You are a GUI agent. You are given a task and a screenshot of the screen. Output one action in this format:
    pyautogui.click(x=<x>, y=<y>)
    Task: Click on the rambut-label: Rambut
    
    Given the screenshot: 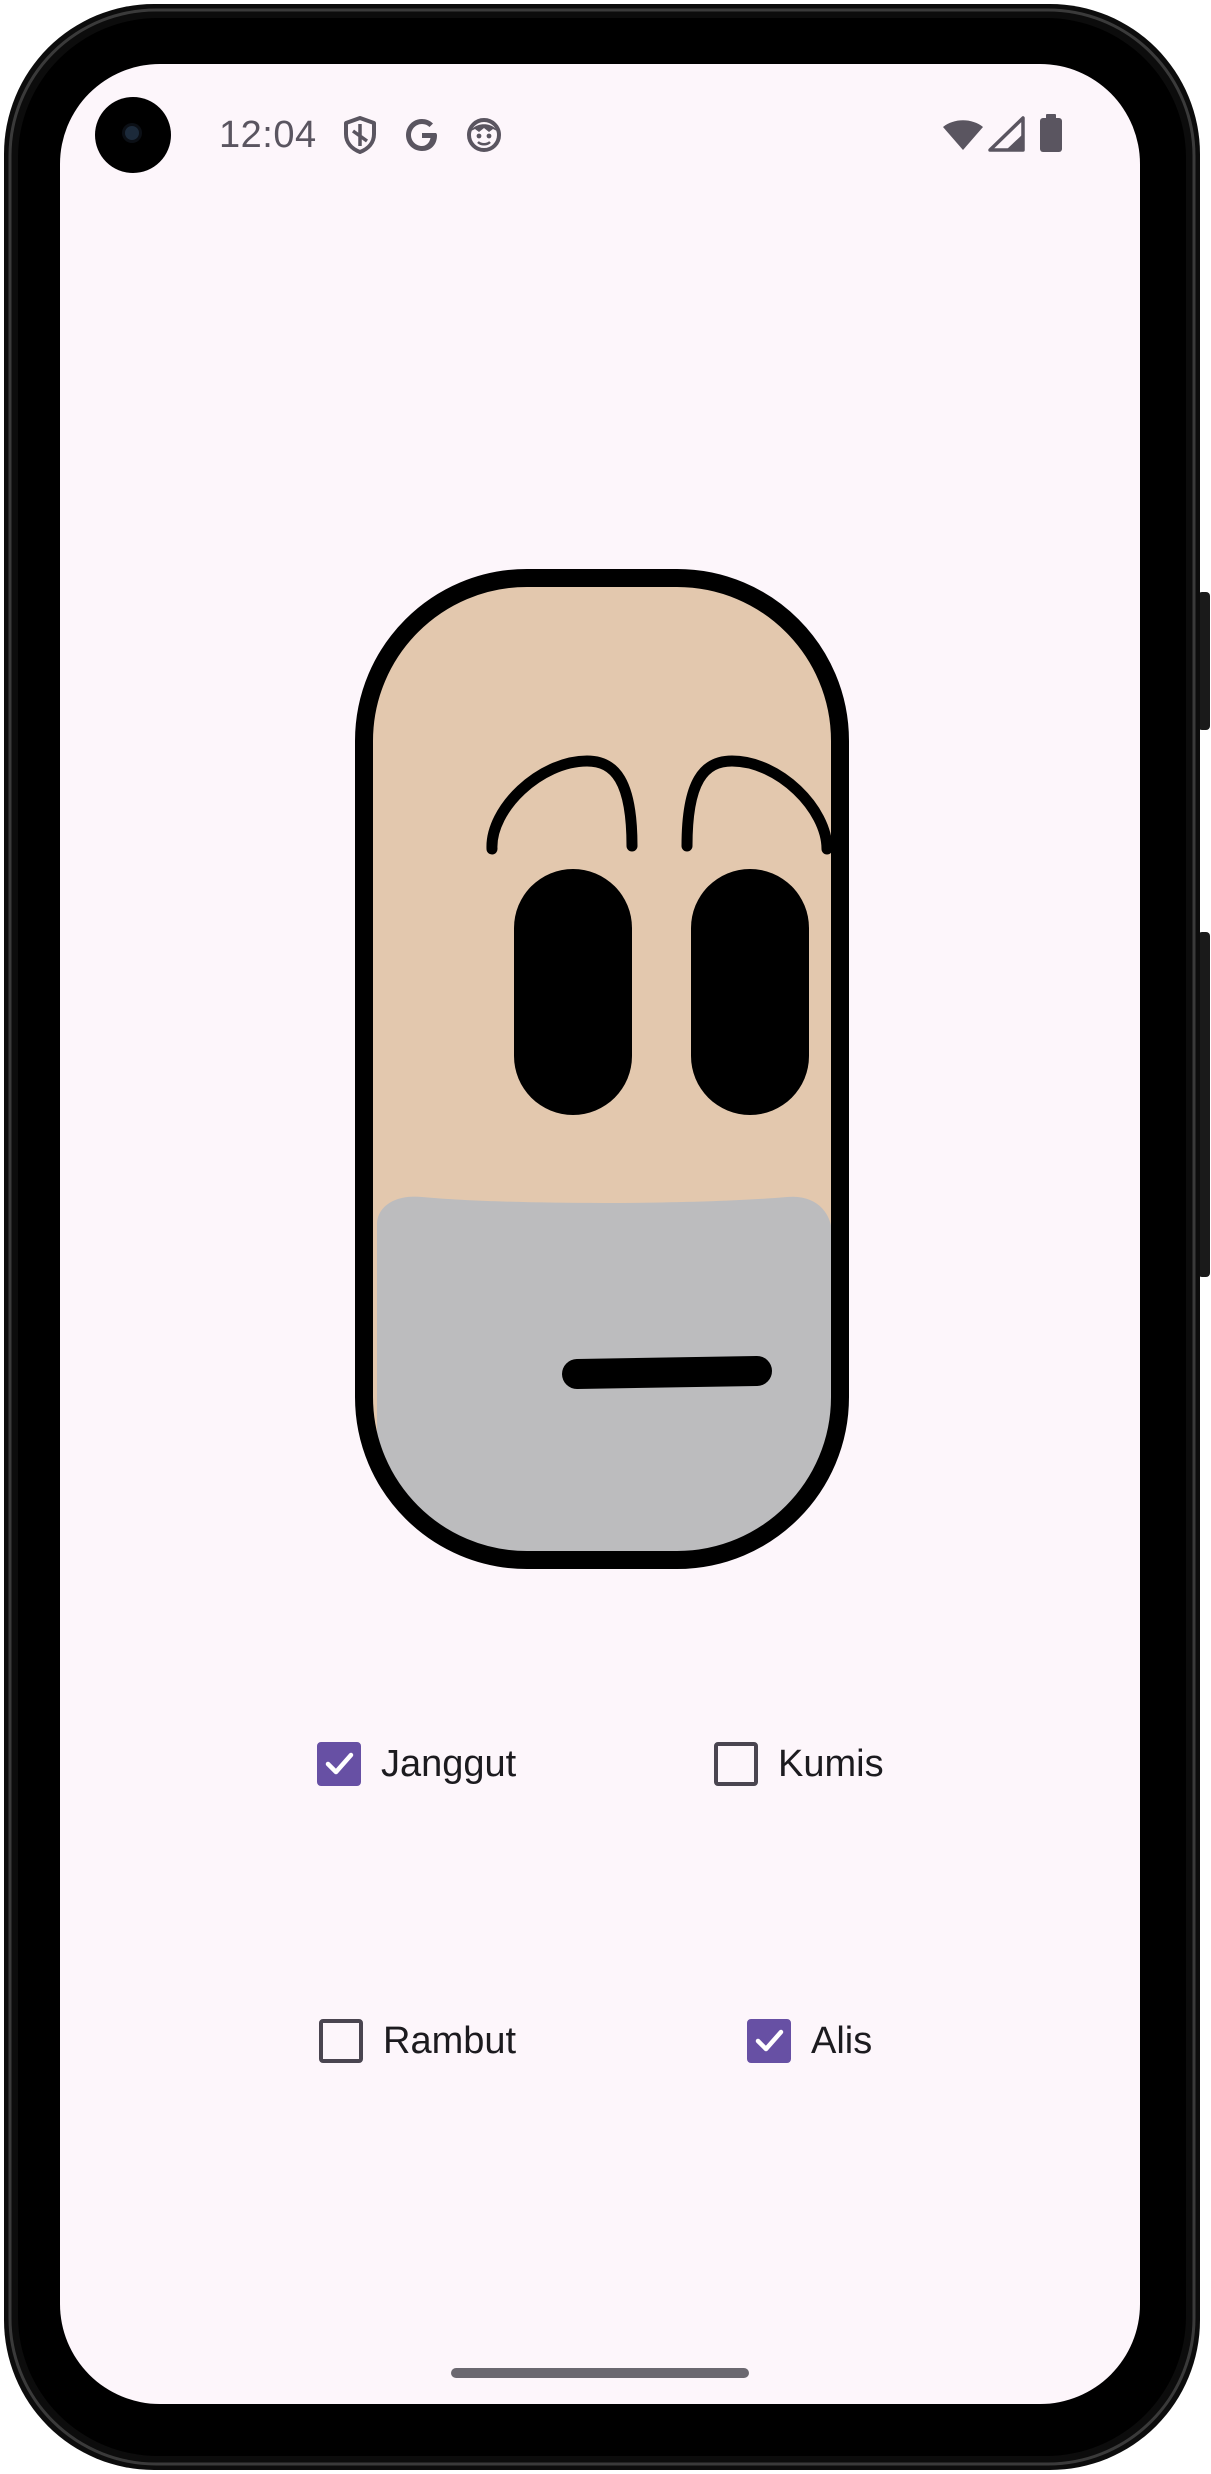 What is the action you would take?
    pyautogui.click(x=449, y=2041)
    